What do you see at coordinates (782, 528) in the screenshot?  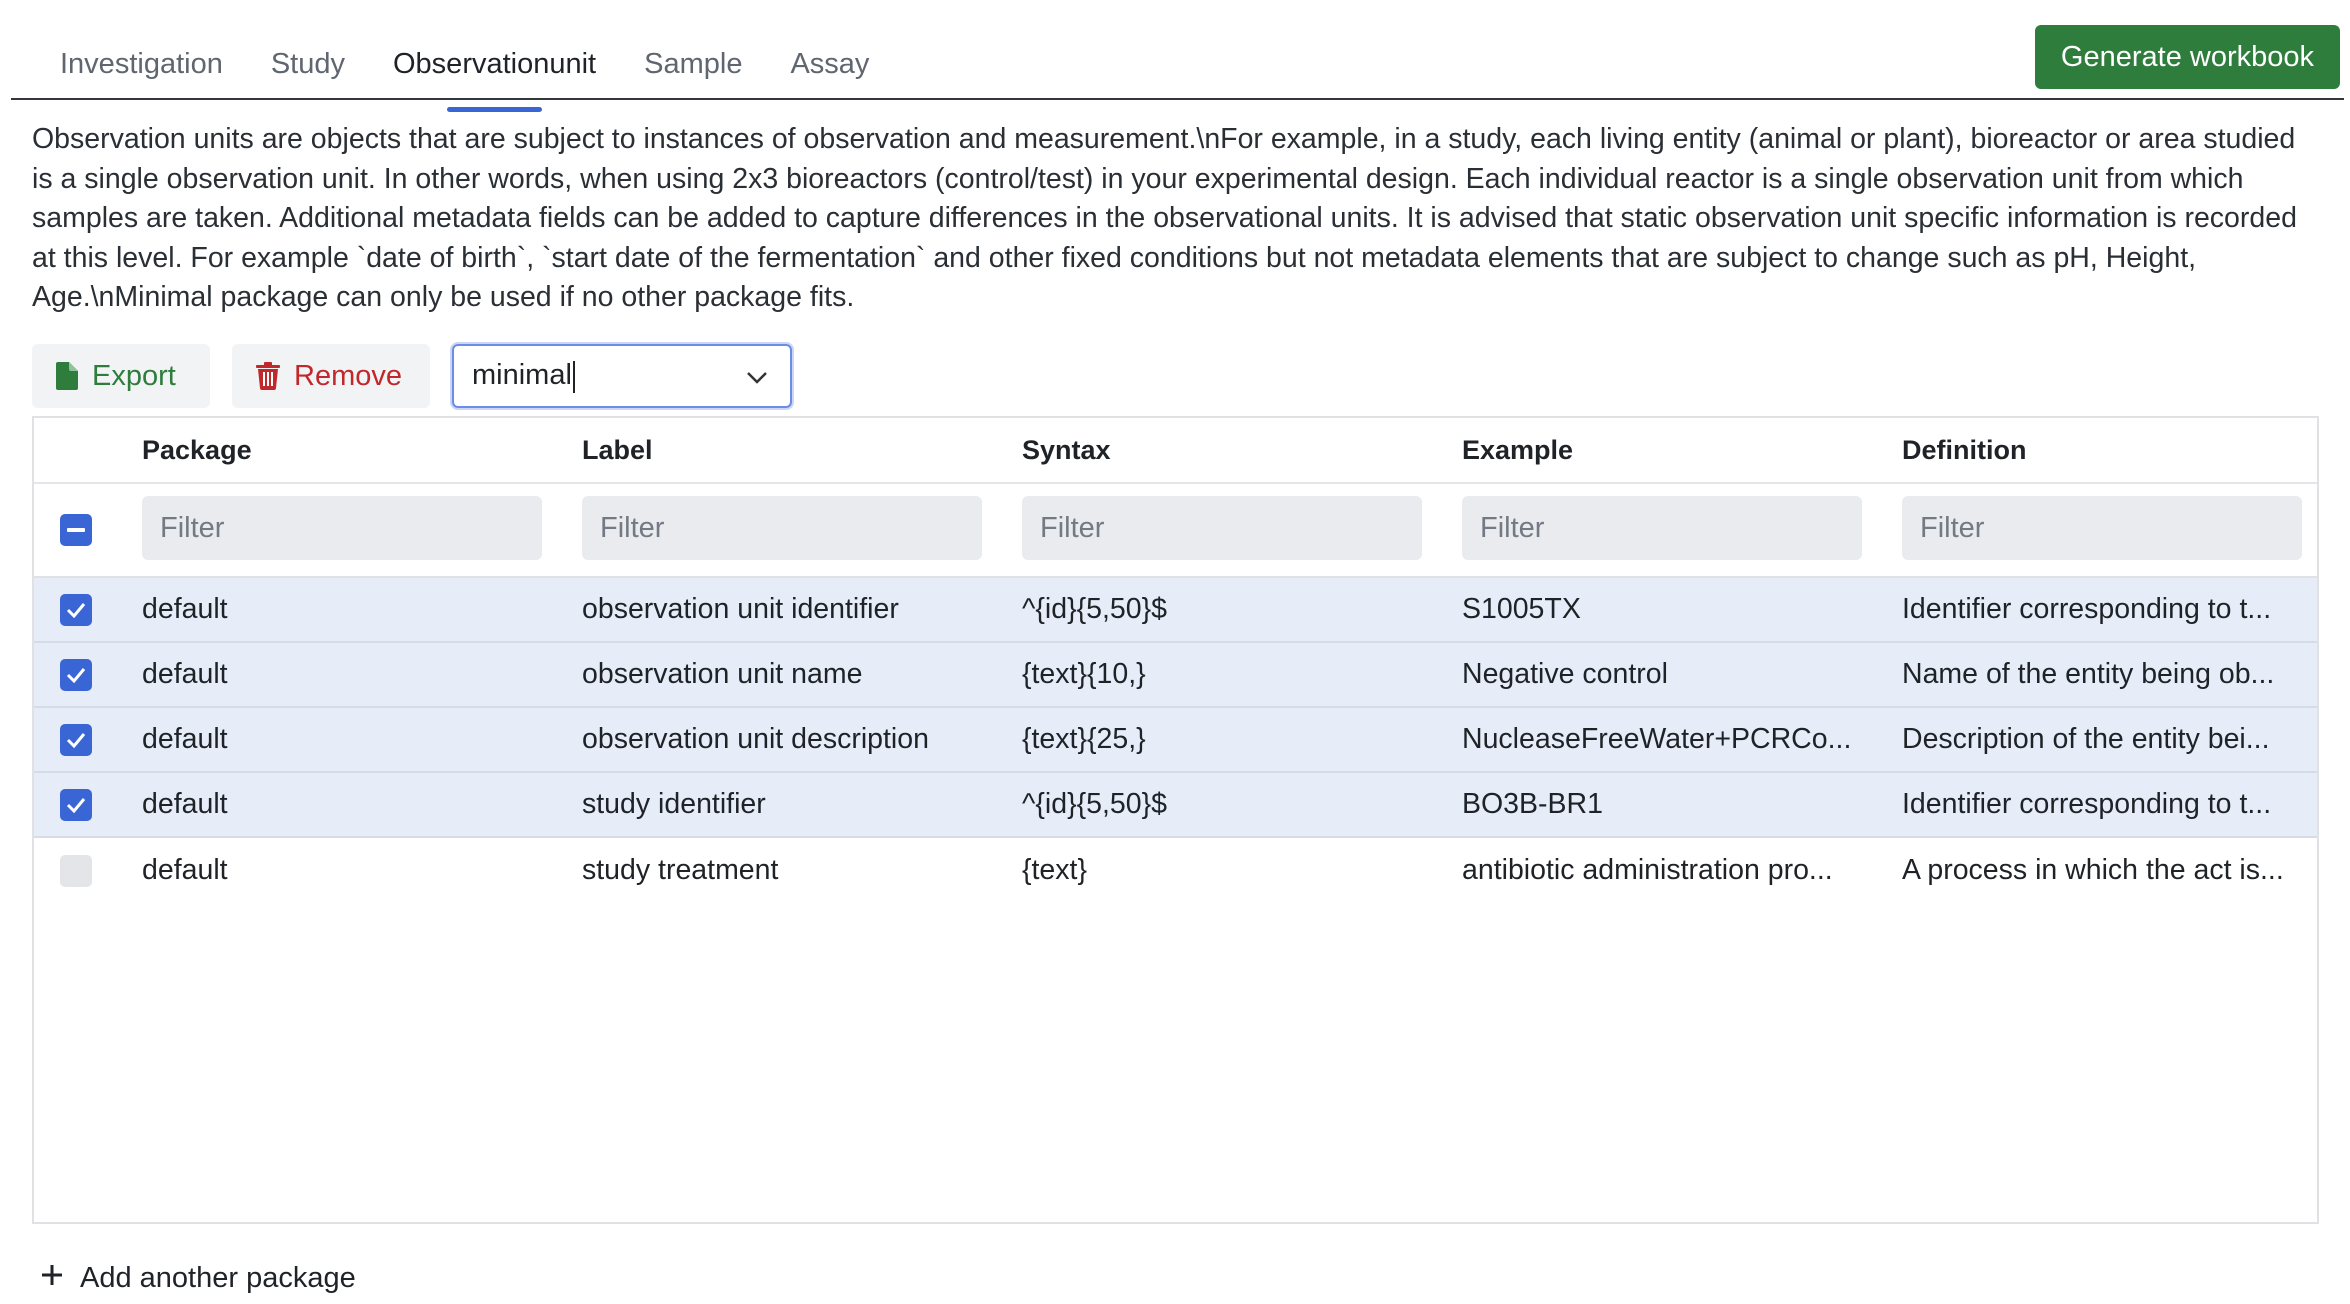 I see `filter-label-input: Filter` at bounding box center [782, 528].